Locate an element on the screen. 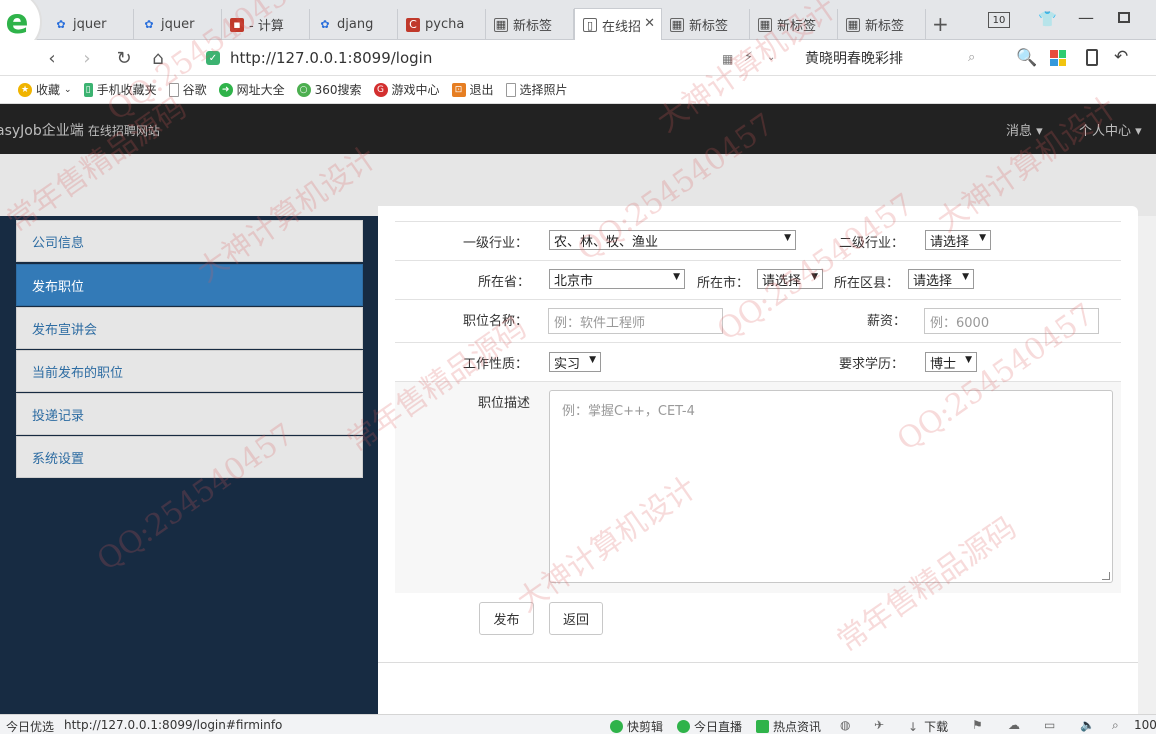 This screenshot has width=1156, height=735. c-icon: C is located at coordinates (413, 24).